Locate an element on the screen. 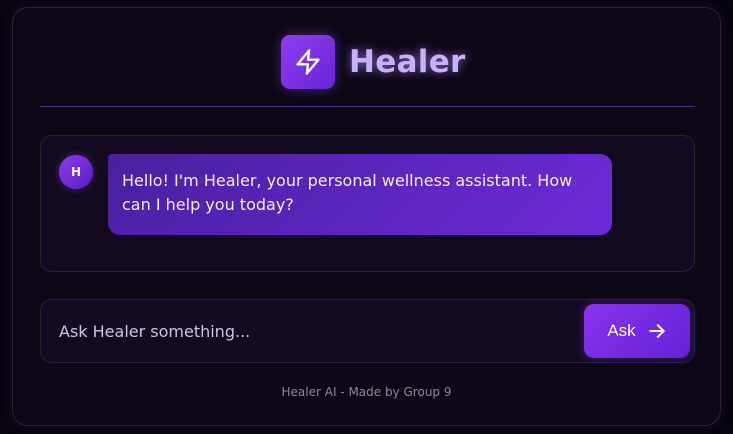 The image size is (733, 434). header-divider is located at coordinates (367, 106).